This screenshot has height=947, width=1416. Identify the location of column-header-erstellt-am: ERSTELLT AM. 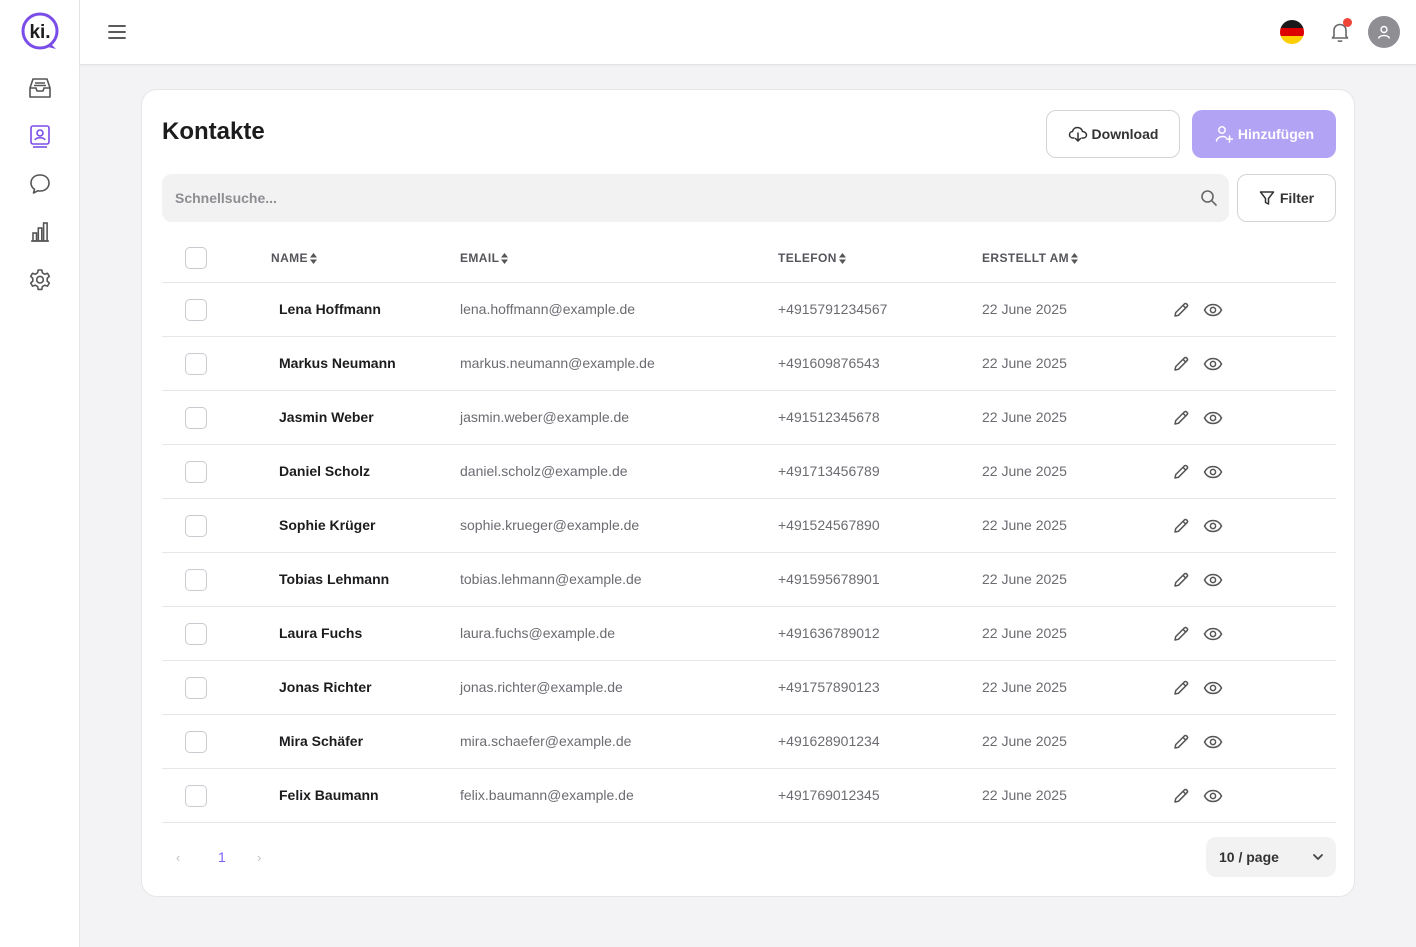
(1030, 258).